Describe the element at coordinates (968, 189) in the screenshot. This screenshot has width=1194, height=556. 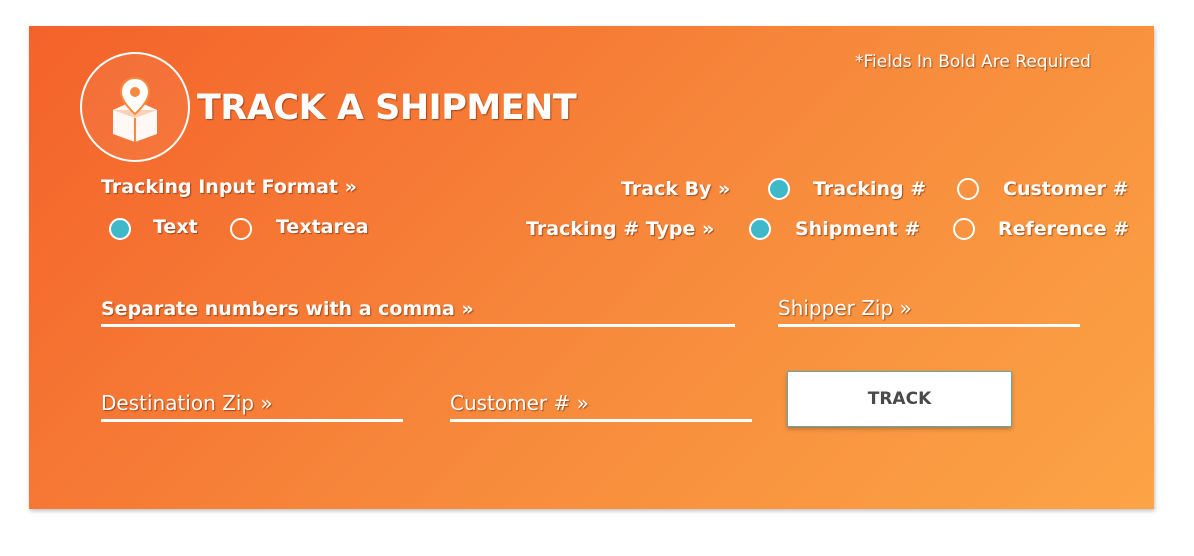
I see `radio-customer-number` at that location.